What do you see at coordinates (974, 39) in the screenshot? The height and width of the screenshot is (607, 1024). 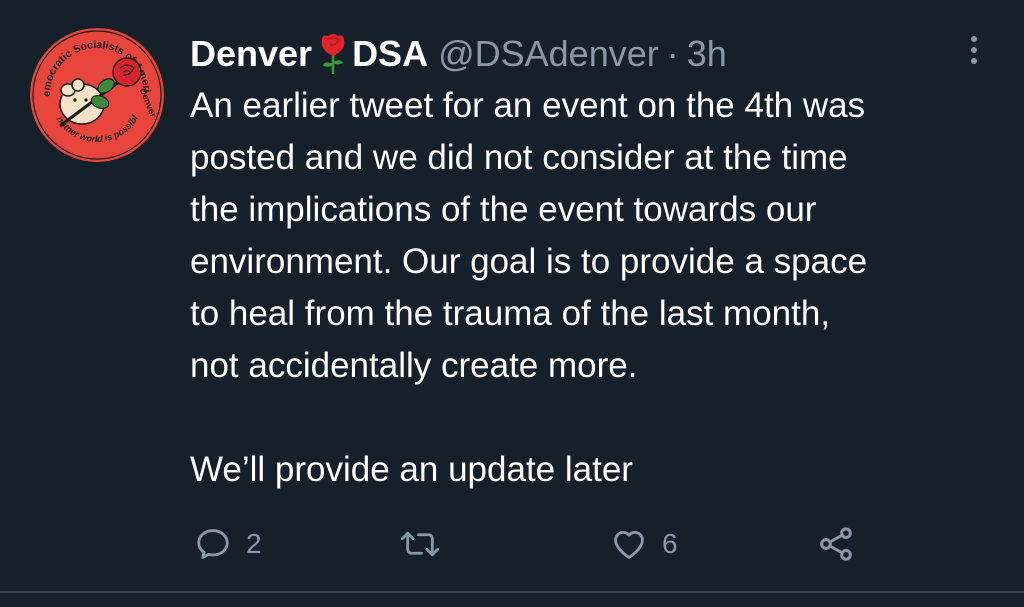 I see `vertical-ellipsis-icon` at bounding box center [974, 39].